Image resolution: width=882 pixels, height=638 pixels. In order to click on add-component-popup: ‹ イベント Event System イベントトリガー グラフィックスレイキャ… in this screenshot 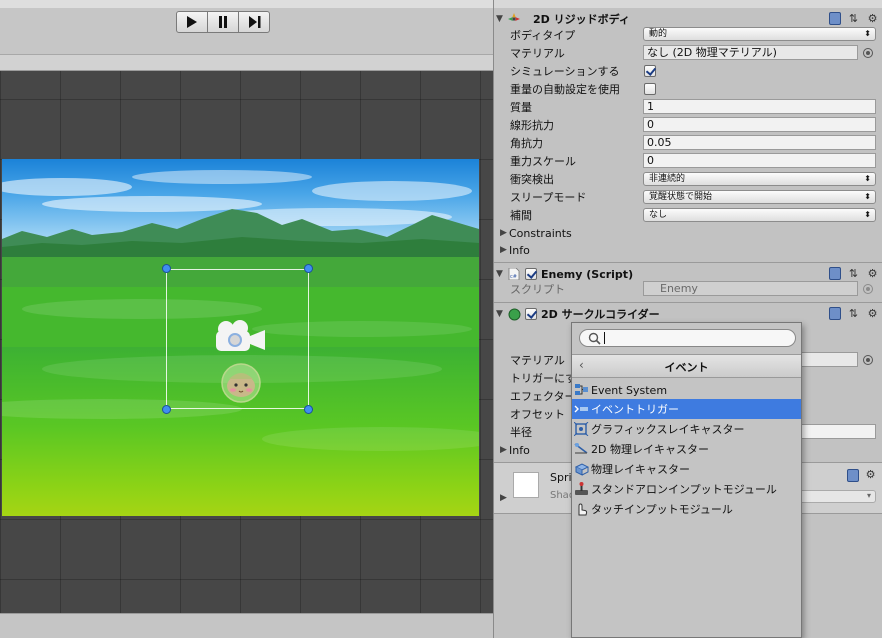, I will do `click(686, 480)`.